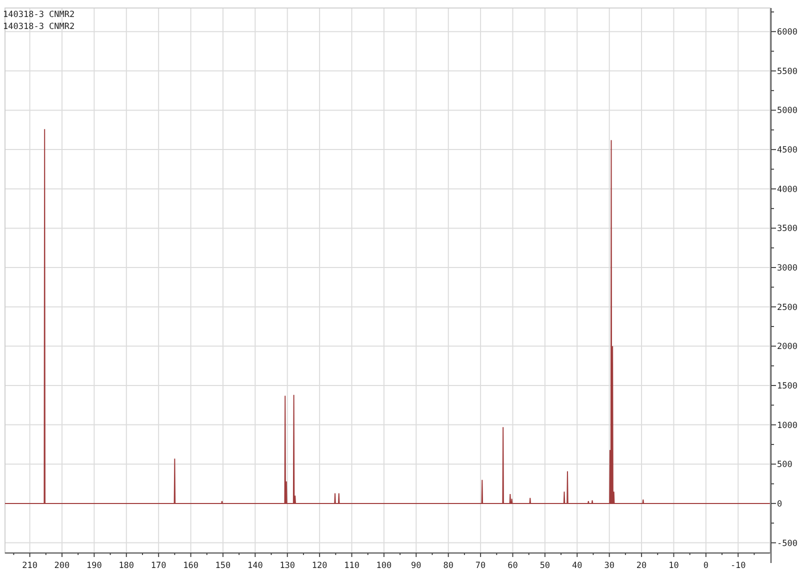 The width and height of the screenshot is (800, 573). What do you see at coordinates (787, 543) in the screenshot?
I see `axis-tick-label: -500` at bounding box center [787, 543].